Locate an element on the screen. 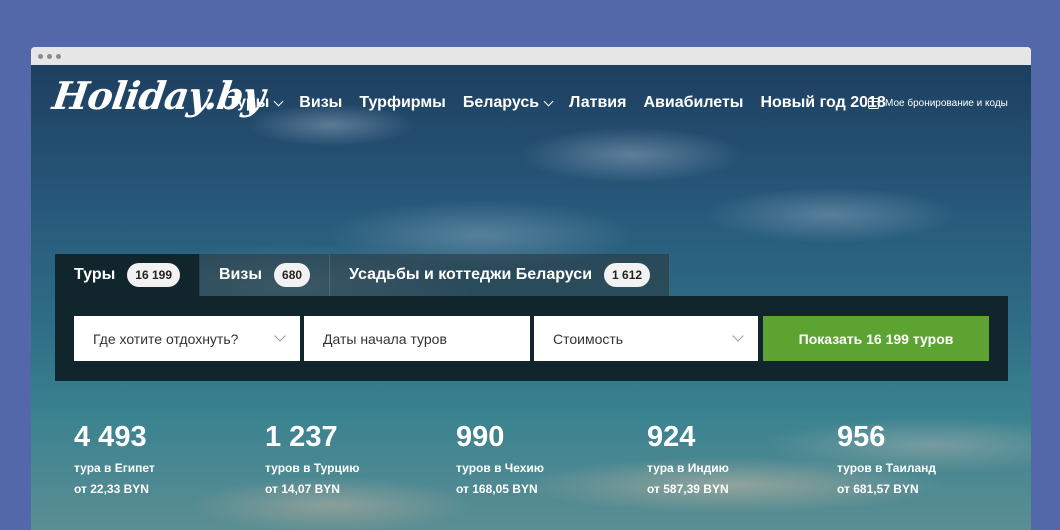  stat-thailand: 956 туров в Таиланд от 681,57 BYN is located at coordinates (886, 459).